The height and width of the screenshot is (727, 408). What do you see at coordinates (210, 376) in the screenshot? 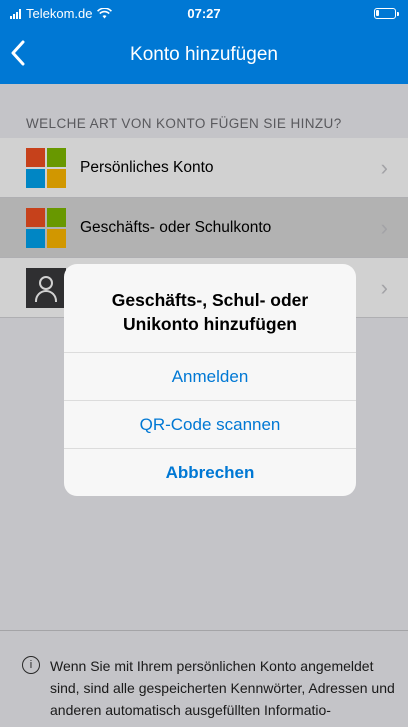
I see `sign-in-button: Anmelden` at bounding box center [210, 376].